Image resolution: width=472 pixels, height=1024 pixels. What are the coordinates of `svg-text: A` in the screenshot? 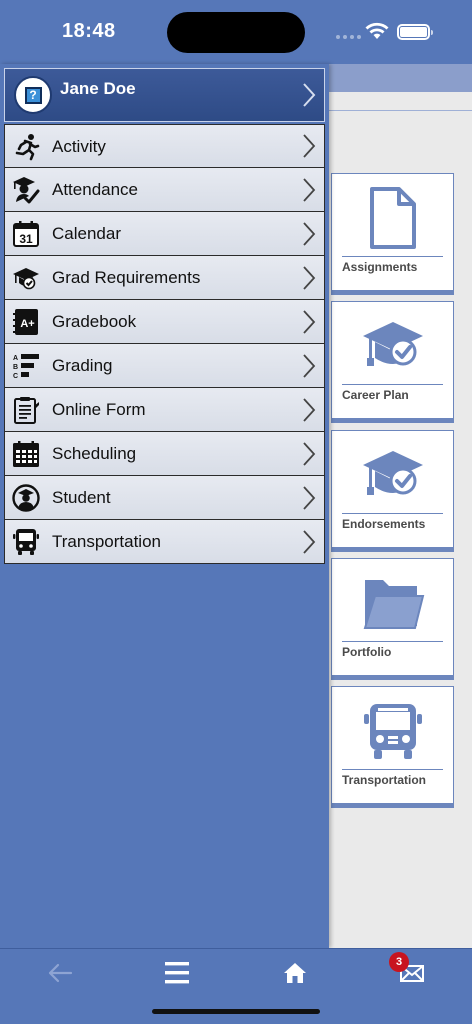 It's located at (15, 358).